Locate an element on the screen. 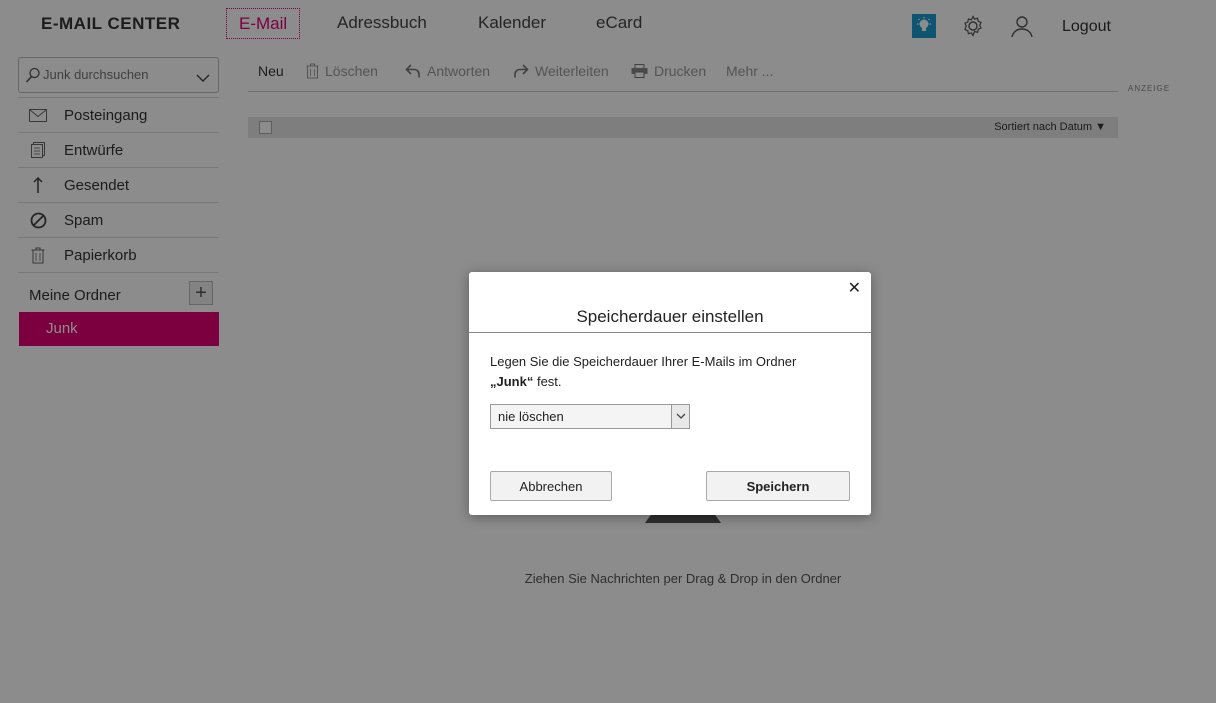 The width and height of the screenshot is (1216, 703). retention-select: nie löschen is located at coordinates (590, 416).